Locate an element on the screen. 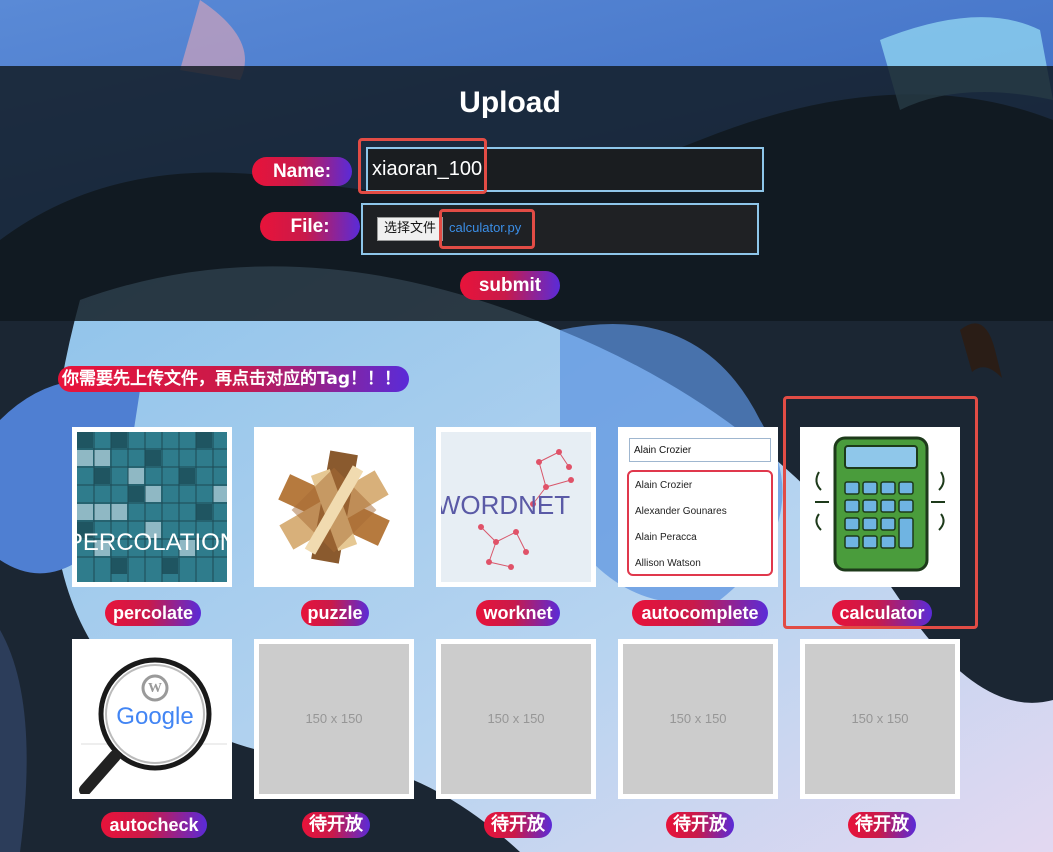 This screenshot has width=1053, height=852. worknet-thumbnail: WORDNET is located at coordinates (516, 507).